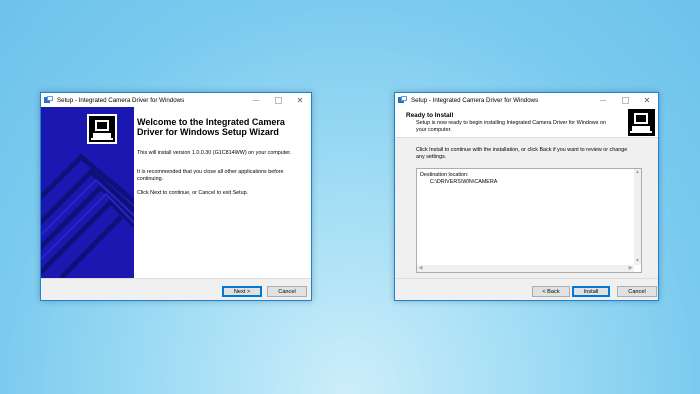 The image size is (700, 394). I want to click on scroll-up-icon: ▲, so click(637, 172).